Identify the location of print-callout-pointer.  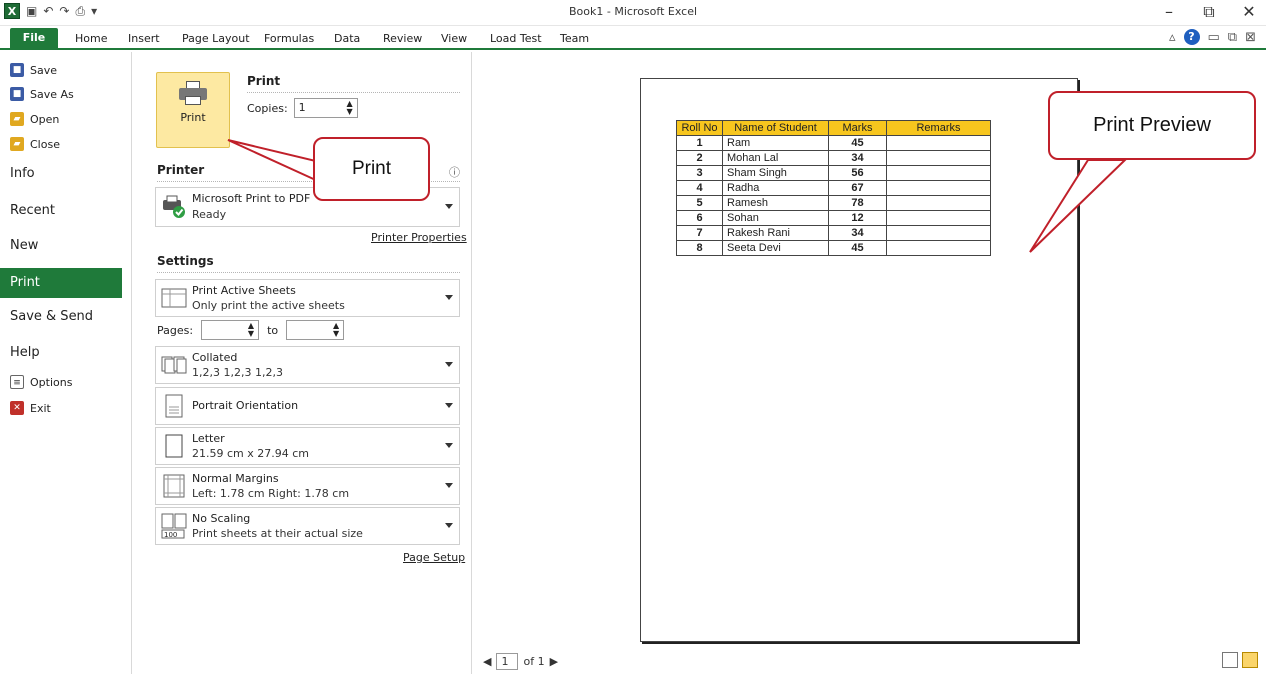
(274, 161).